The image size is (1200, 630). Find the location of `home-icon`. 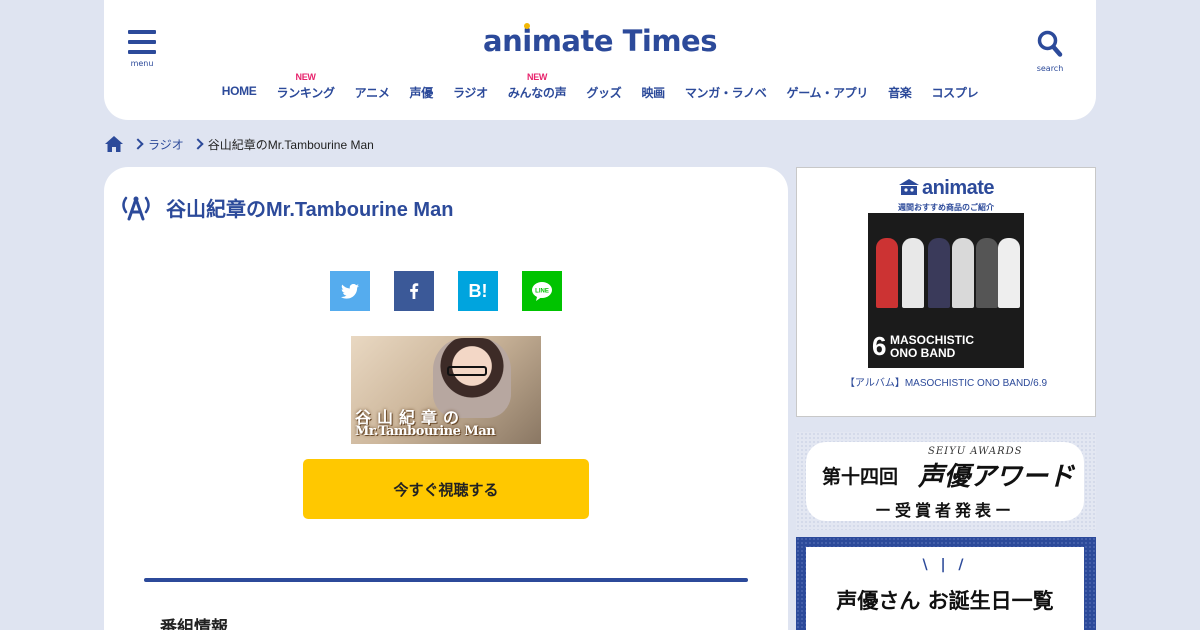

home-icon is located at coordinates (114, 144).